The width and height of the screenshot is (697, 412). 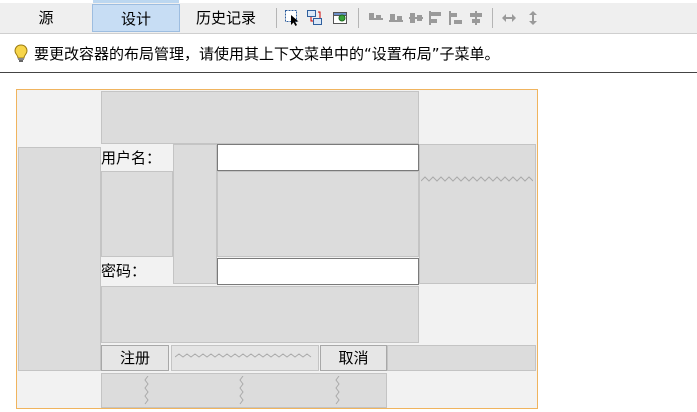 I want to click on layout-hint-bar: 要更改容器的布局管理，请使用其上下文菜单中的“设置布局”子菜单。, so click(x=348, y=54).